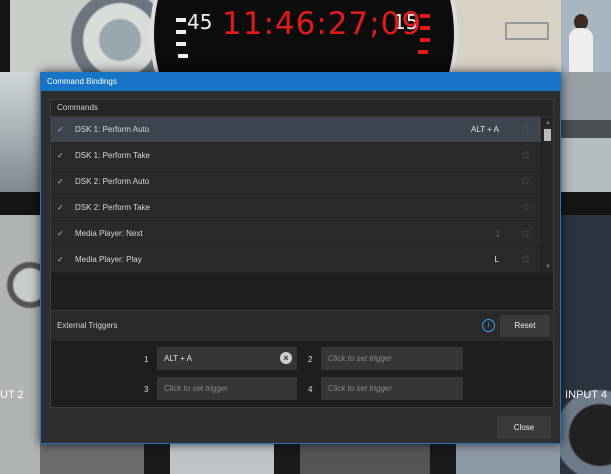 This screenshot has width=611, height=474. Describe the element at coordinates (20, 344) in the screenshot. I see `video-tile-bottom-left` at that location.